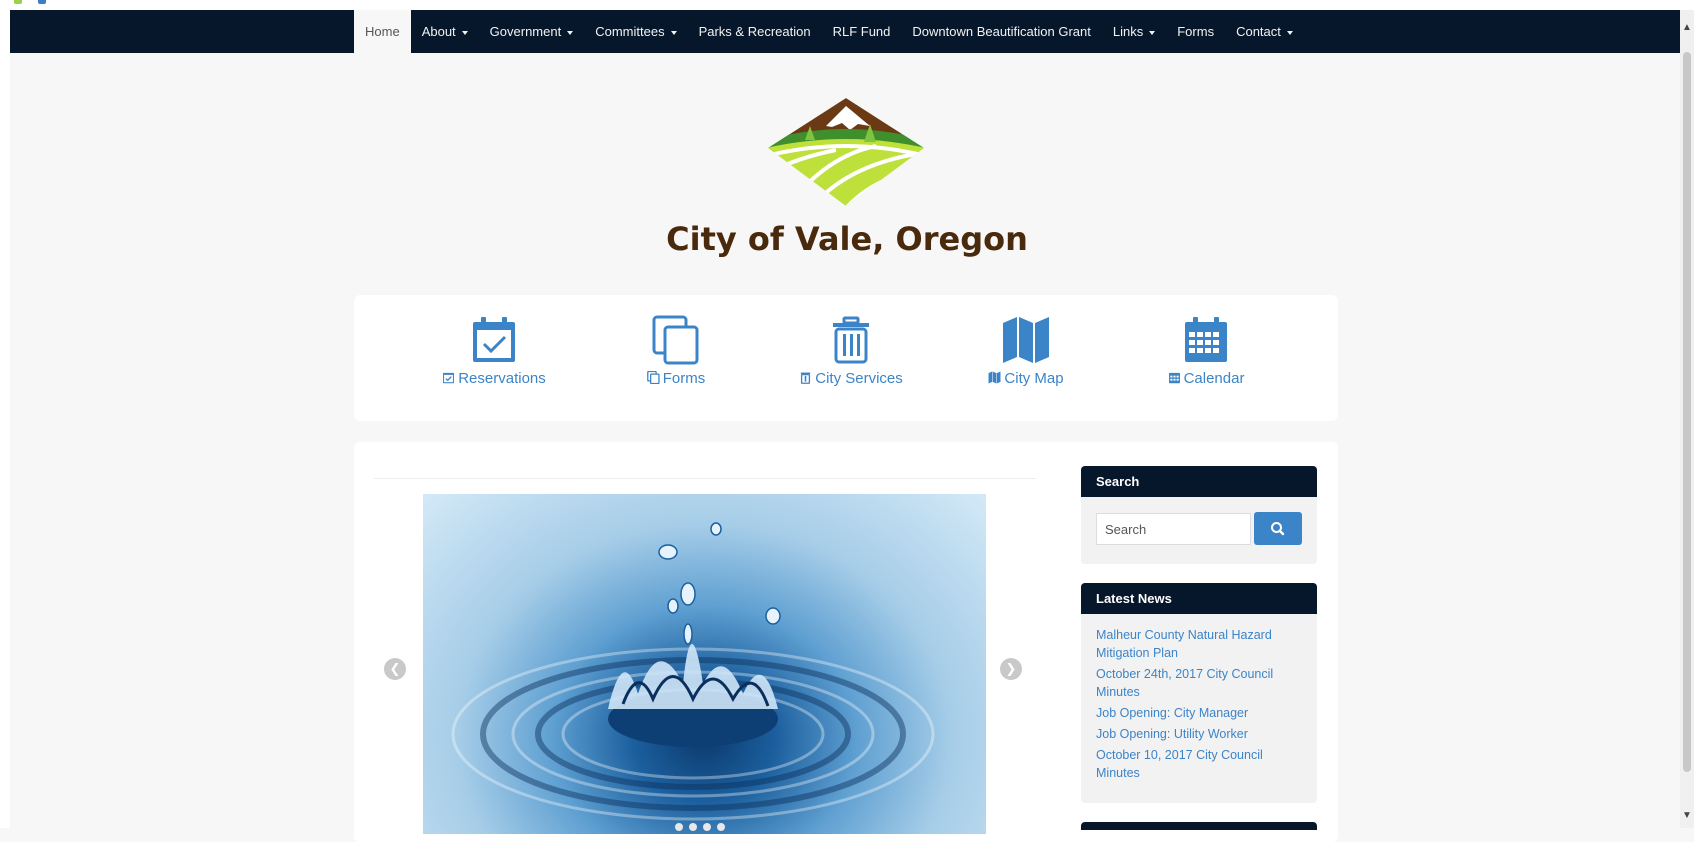  I want to click on slider-next-button: ❯, so click(1011, 669).